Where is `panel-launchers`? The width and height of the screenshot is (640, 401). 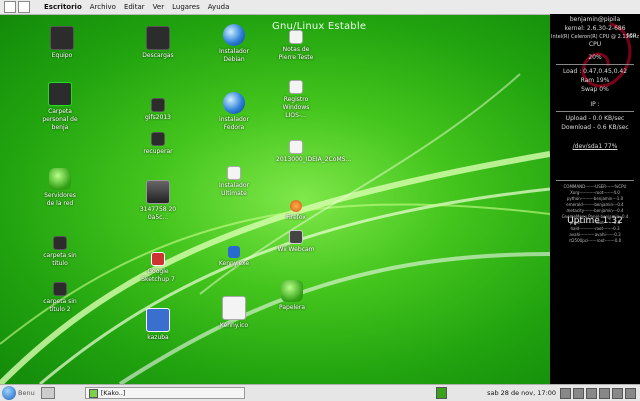 panel-launchers is located at coordinates (17, 7).